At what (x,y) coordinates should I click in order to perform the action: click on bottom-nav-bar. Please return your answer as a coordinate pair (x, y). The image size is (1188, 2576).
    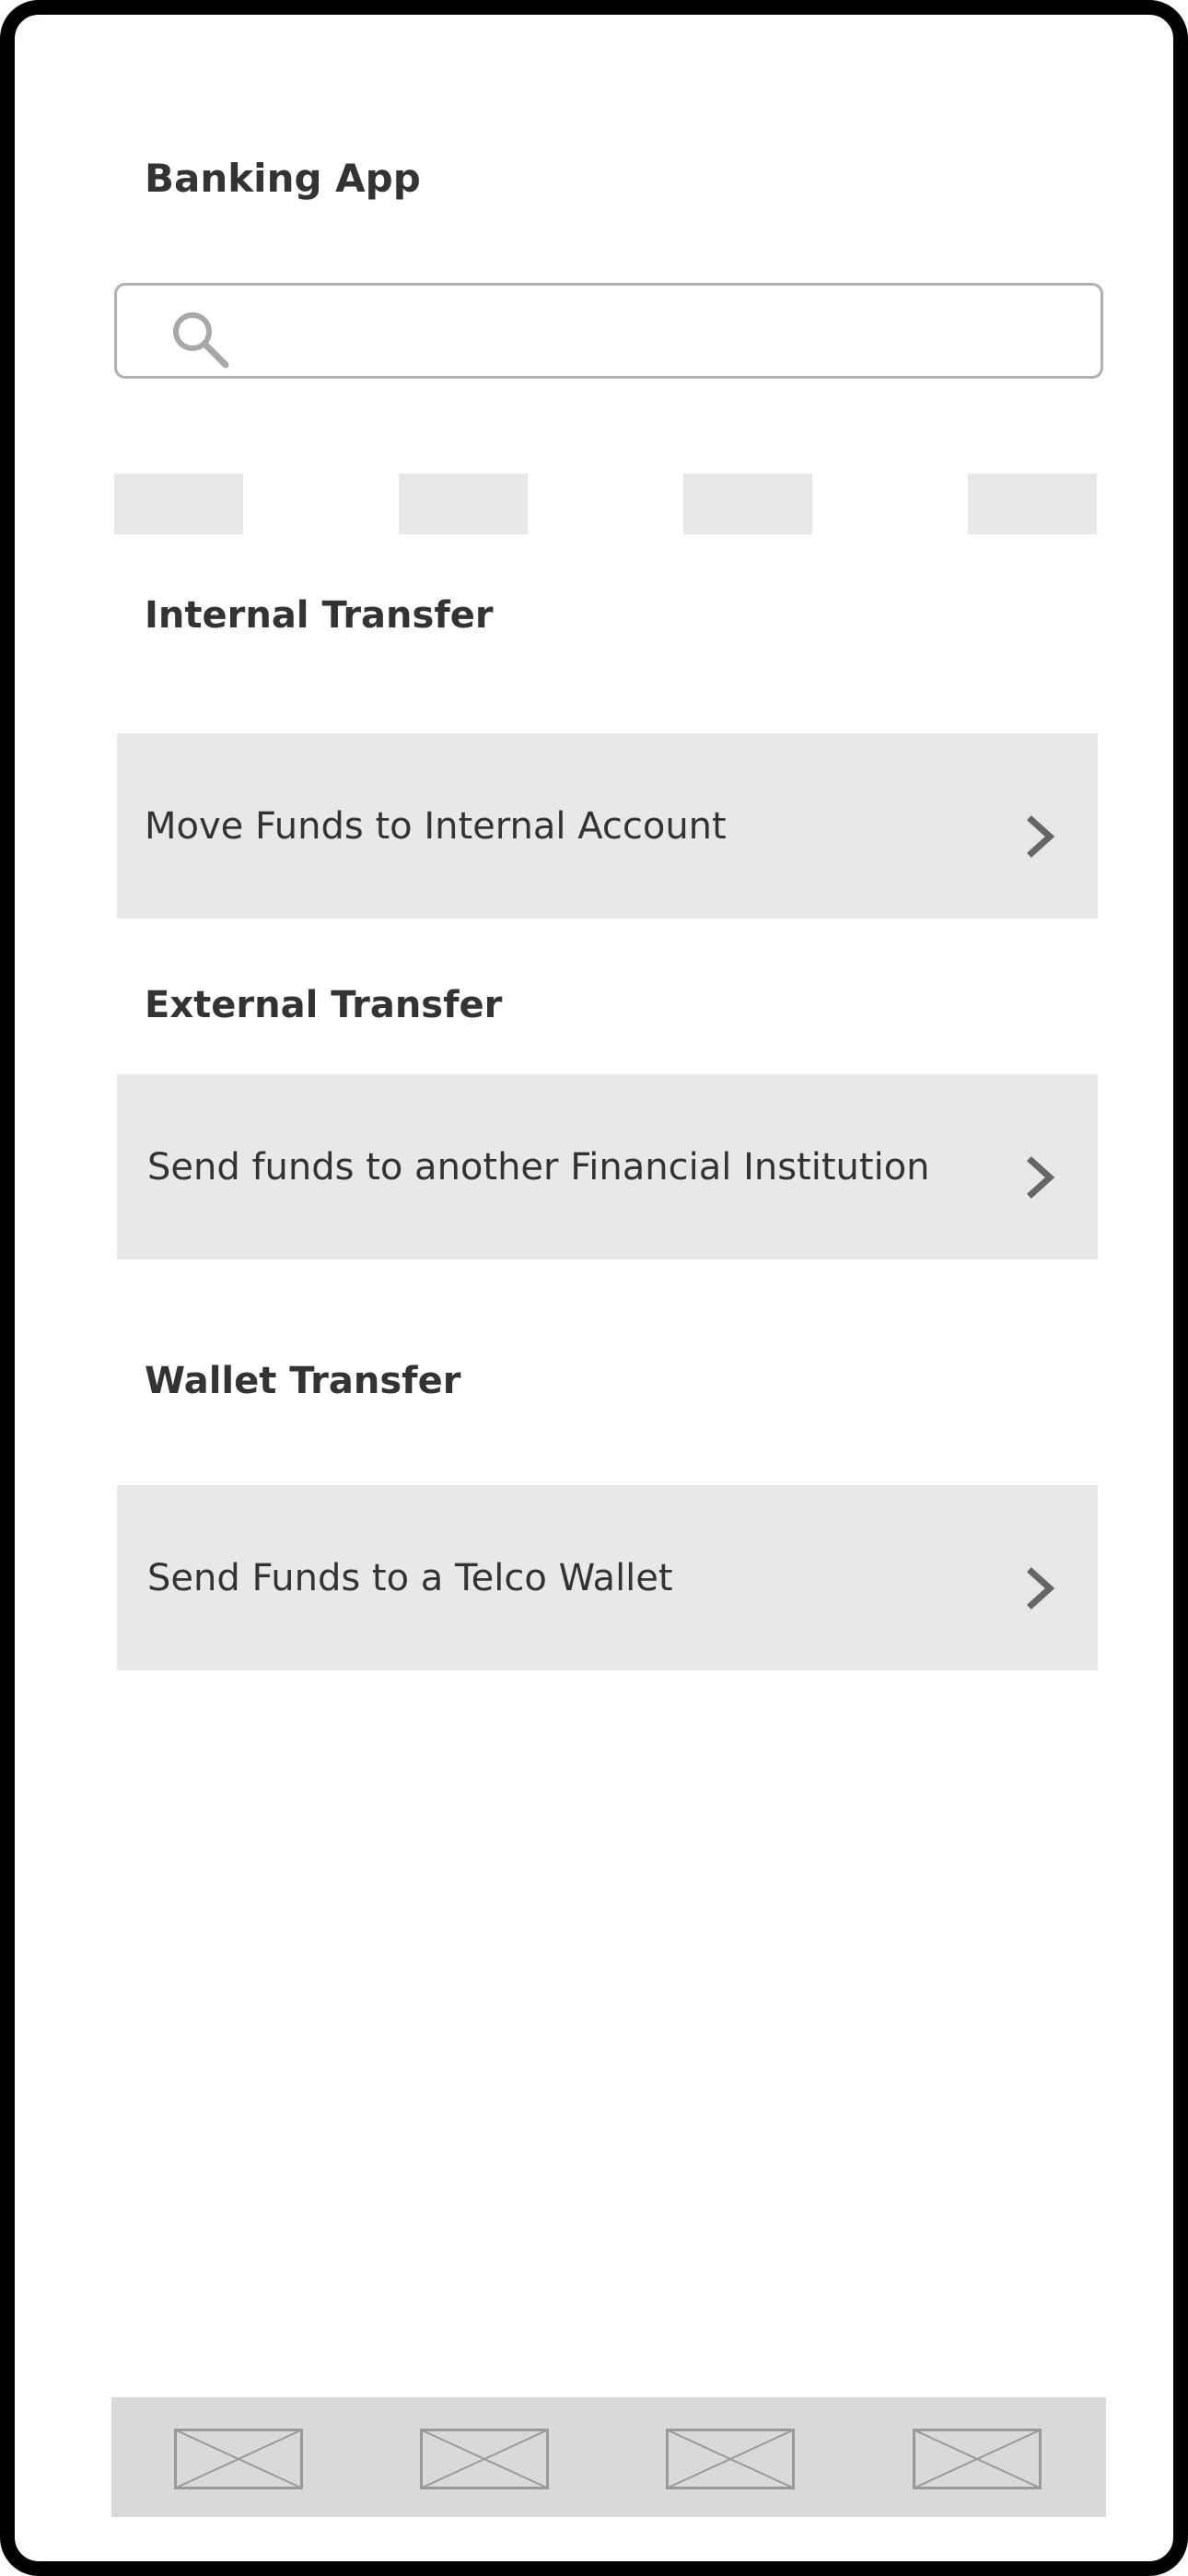
    Looking at the image, I should click on (608, 2457).